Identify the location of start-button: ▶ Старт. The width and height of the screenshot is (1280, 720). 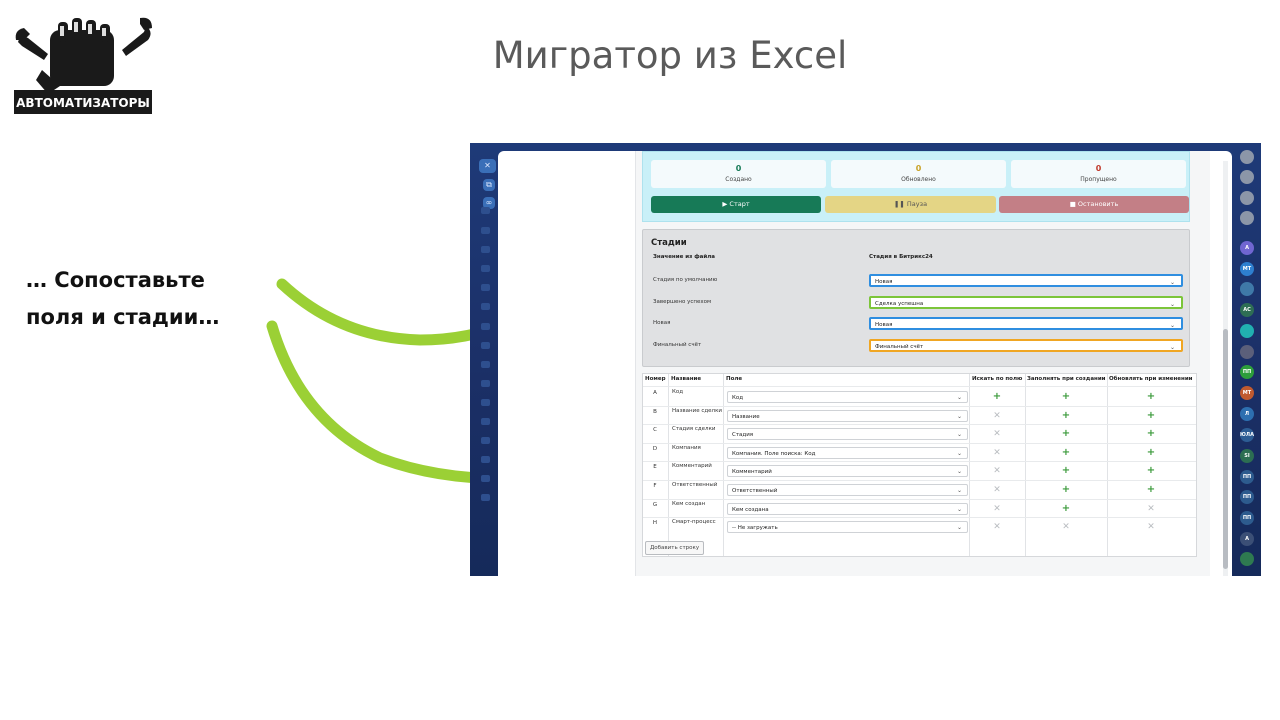
(736, 204).